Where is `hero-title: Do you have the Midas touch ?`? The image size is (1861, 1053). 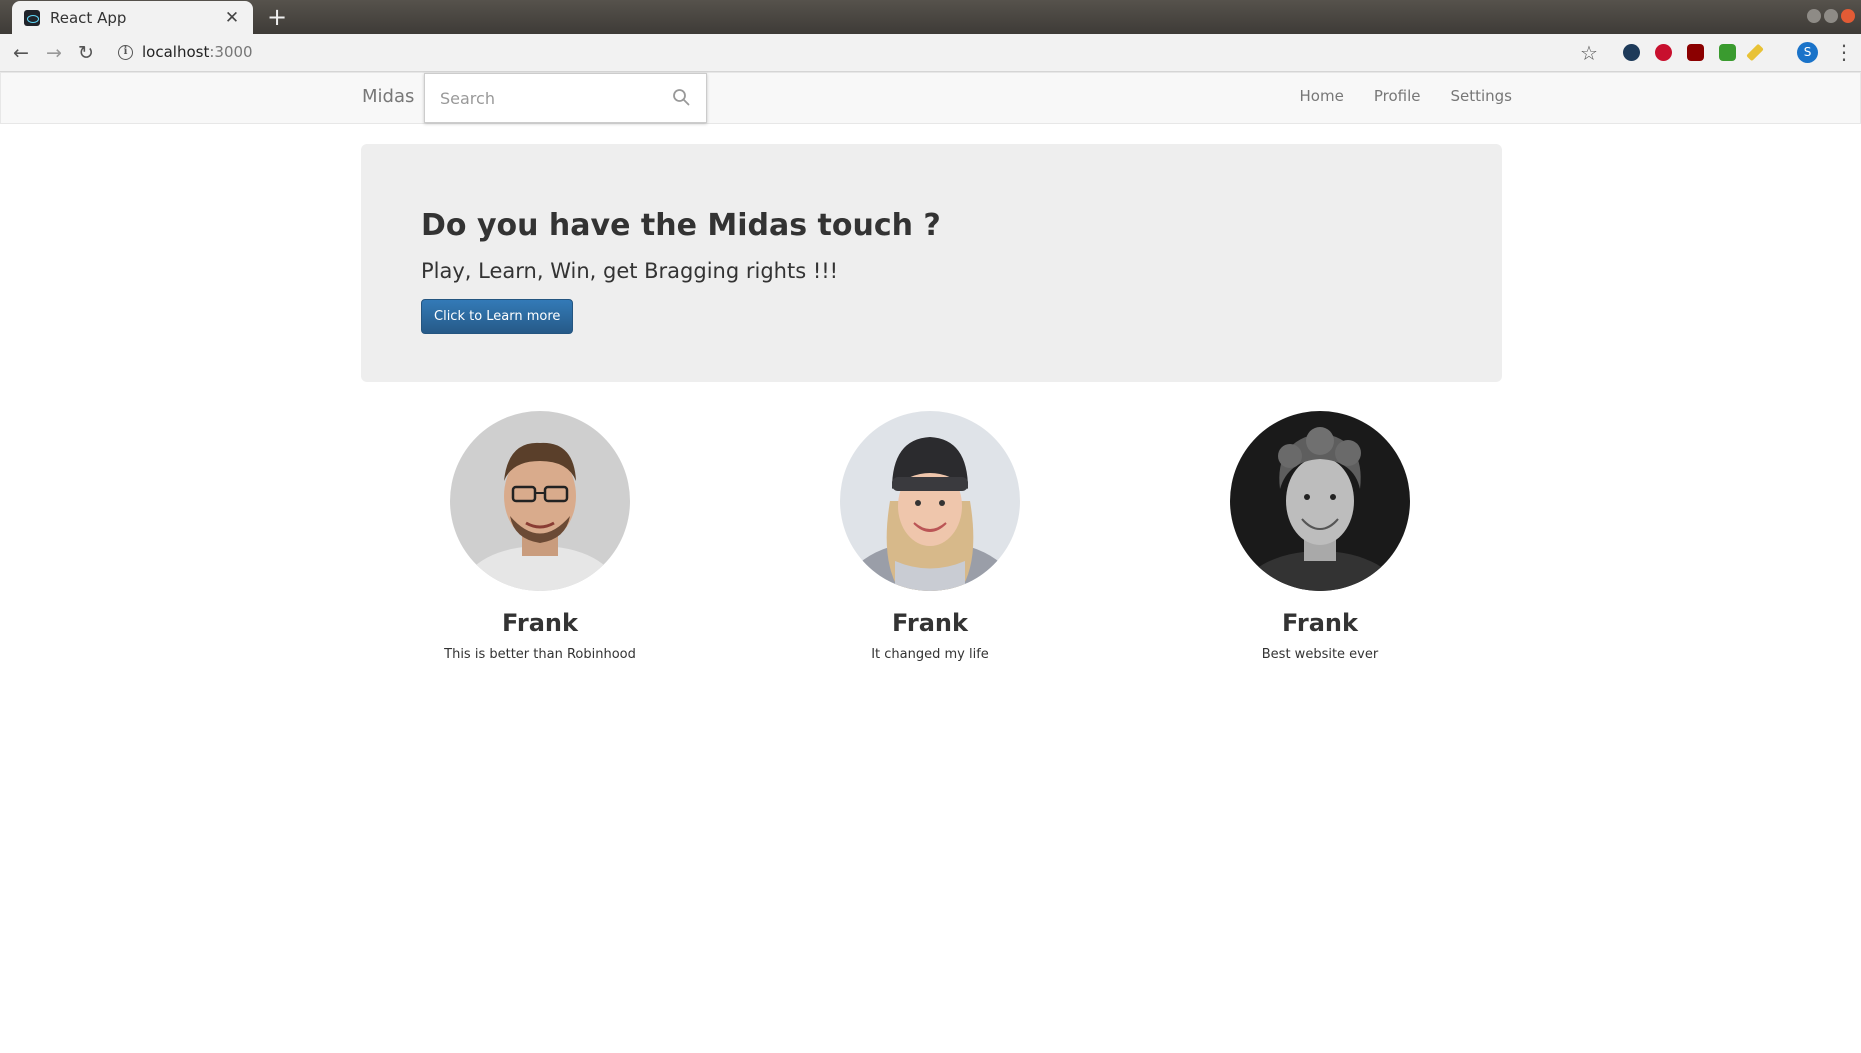
hero-title: Do you have the Midas touch ? is located at coordinates (681, 225).